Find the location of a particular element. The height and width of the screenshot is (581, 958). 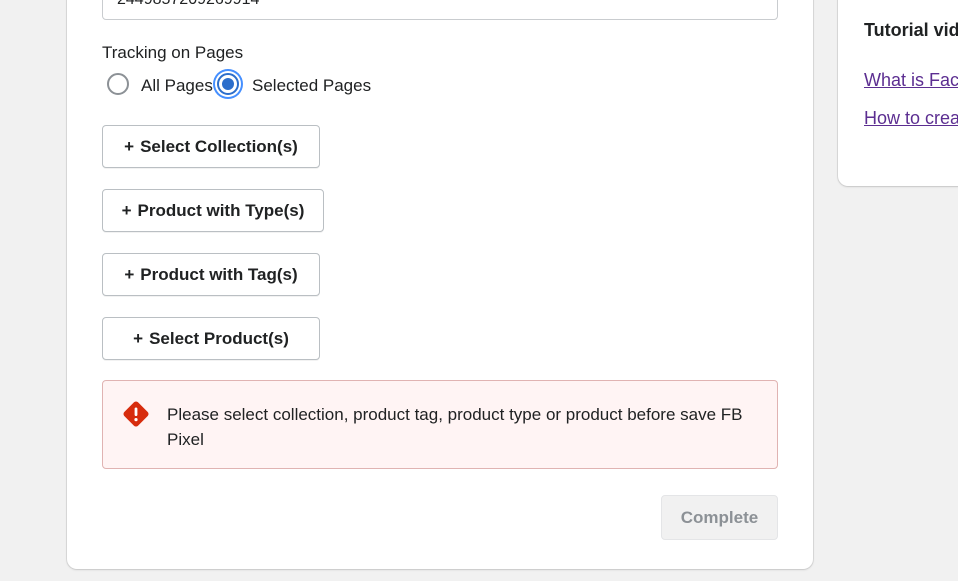

product-type-button: + Product with Type(s) is located at coordinates (213, 210).